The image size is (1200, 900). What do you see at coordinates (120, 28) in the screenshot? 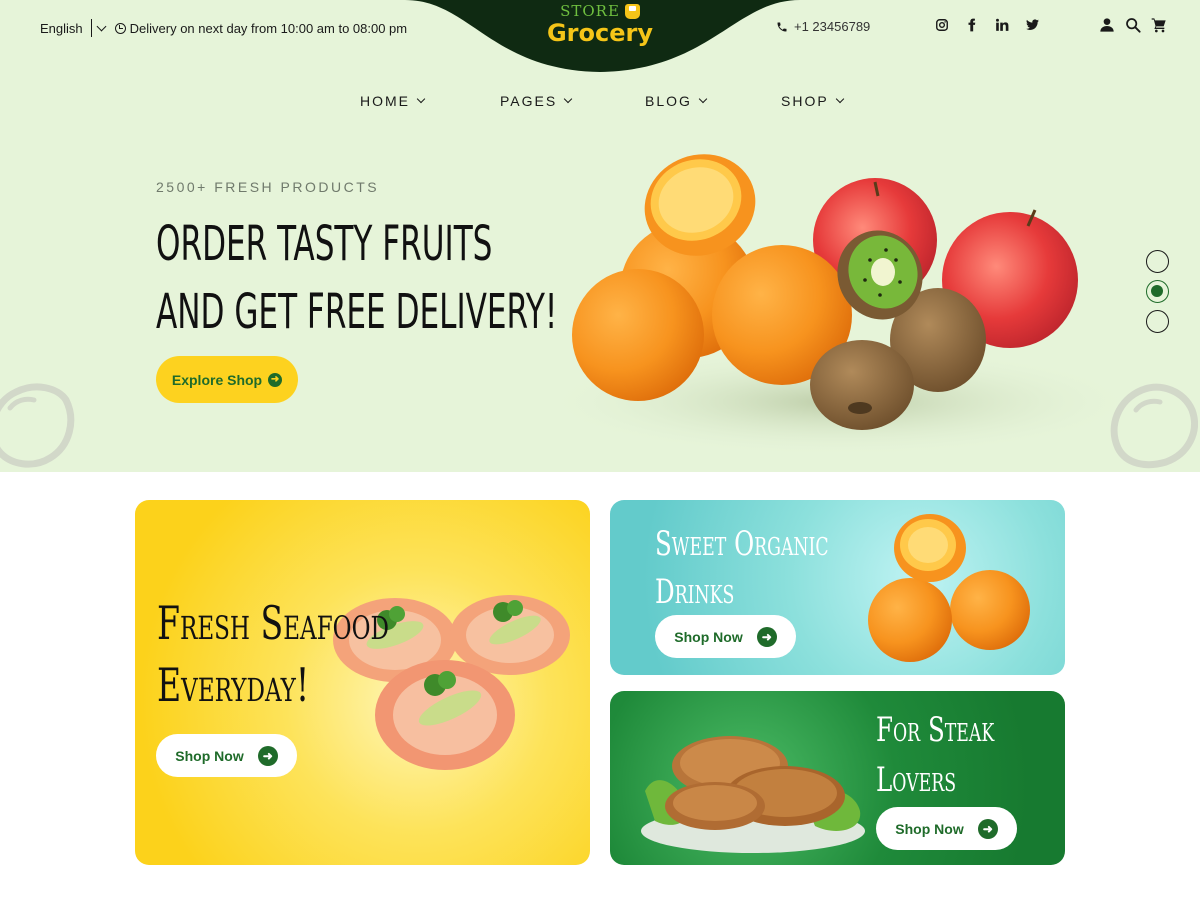
I see `clock-icon` at bounding box center [120, 28].